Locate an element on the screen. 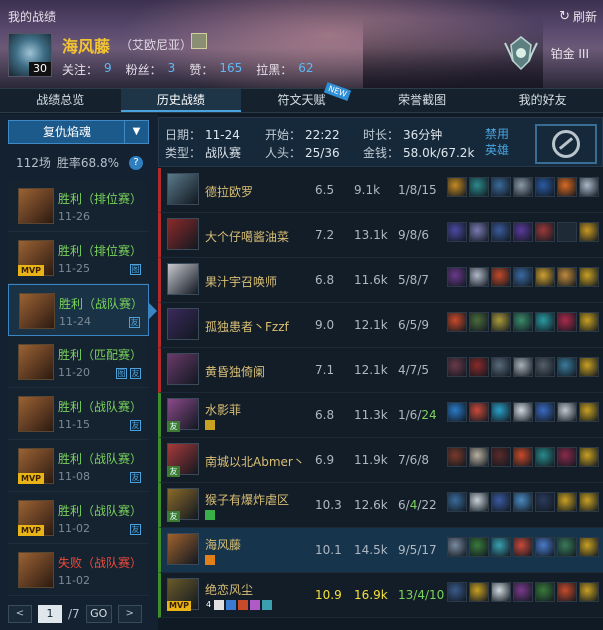 The image size is (603, 630). player-row: 友 水影菲 6.8 11.3k 1/6/24 is located at coordinates (380, 415).